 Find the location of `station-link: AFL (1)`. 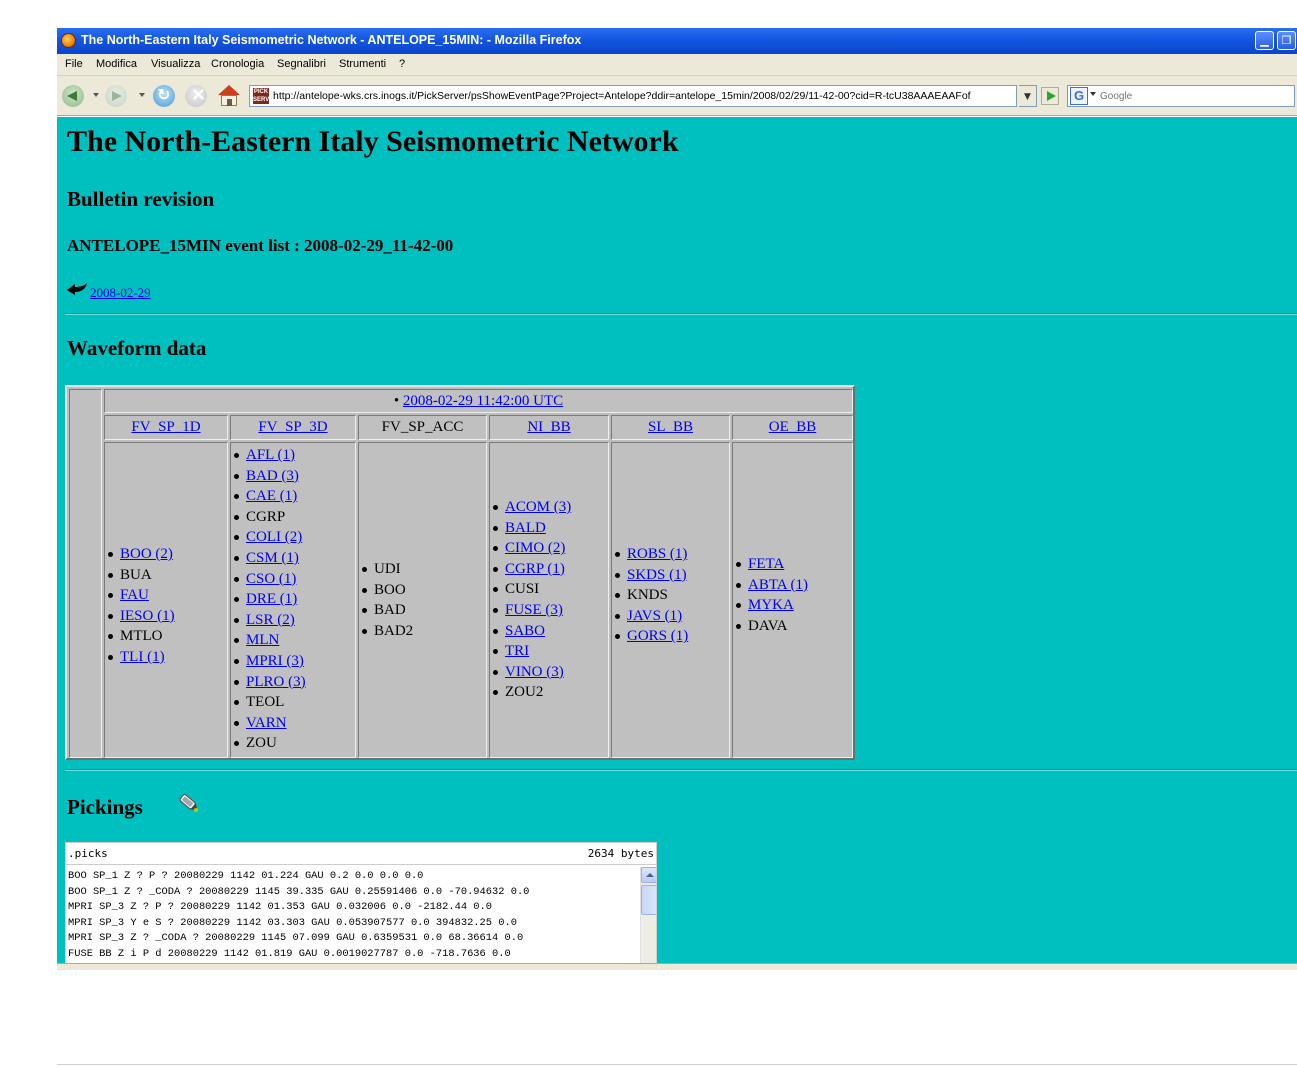

station-link: AFL (1) is located at coordinates (270, 455).